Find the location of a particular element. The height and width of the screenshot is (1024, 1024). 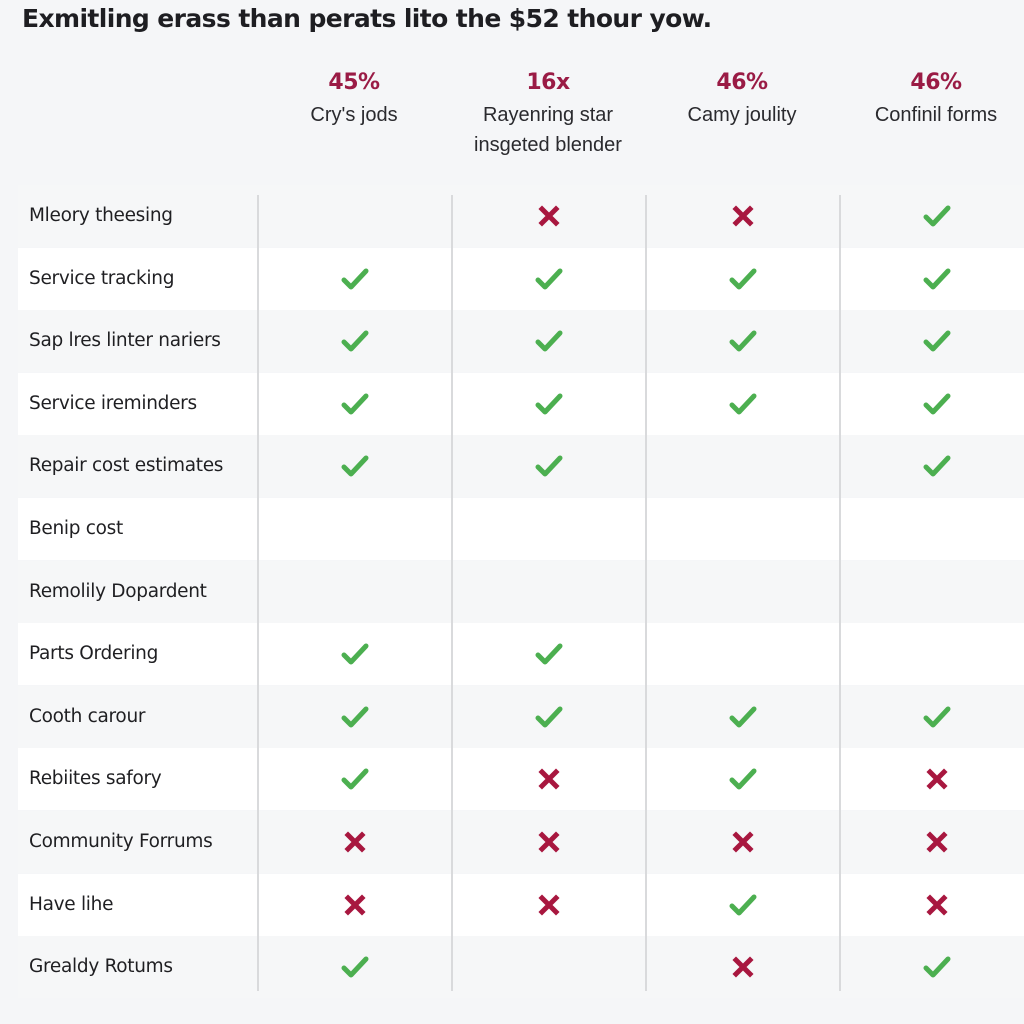

column-header-3: 46% Camy joulity is located at coordinates (742, 99).